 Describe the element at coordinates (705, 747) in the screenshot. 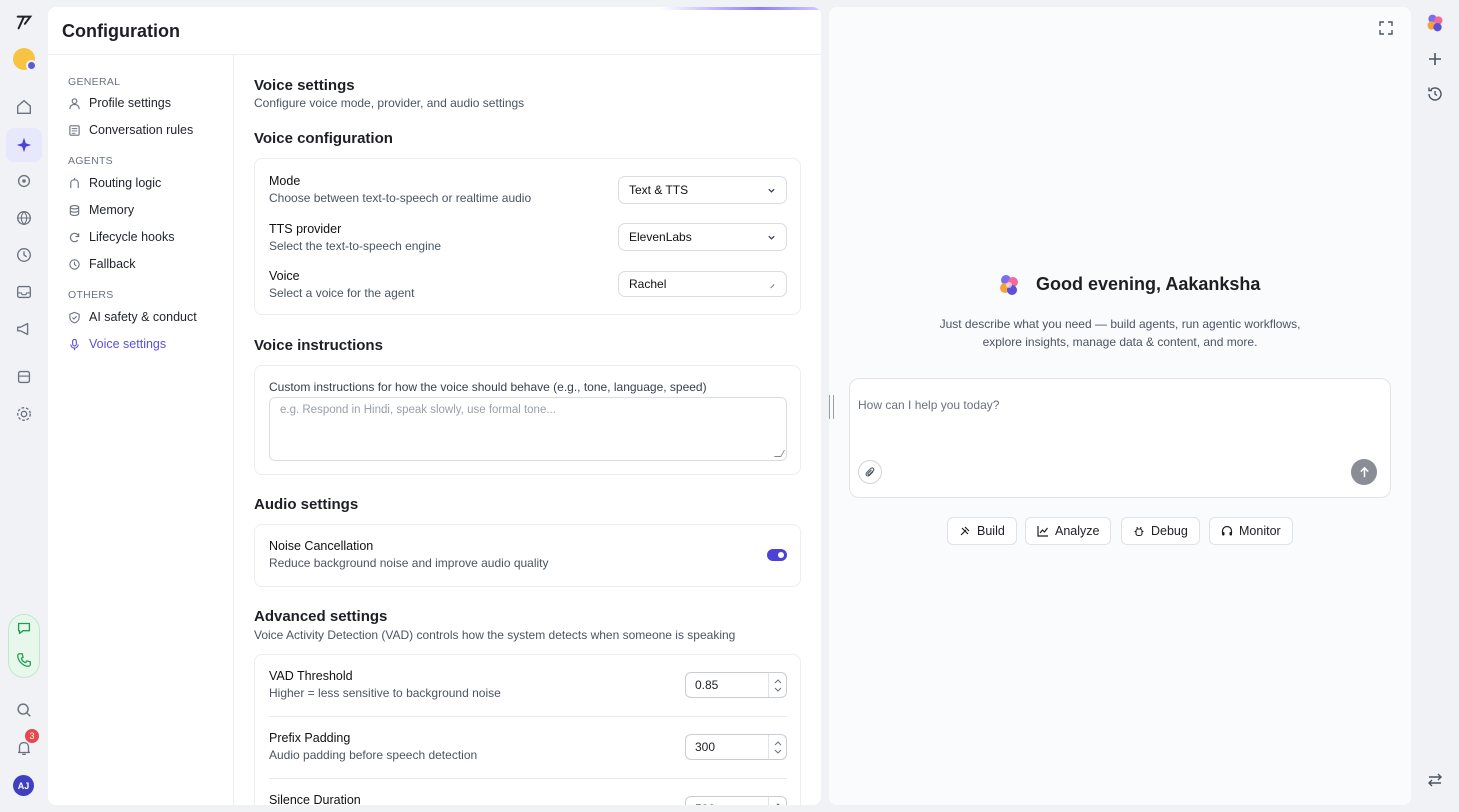

I see `prefix-padding-value: 300` at that location.